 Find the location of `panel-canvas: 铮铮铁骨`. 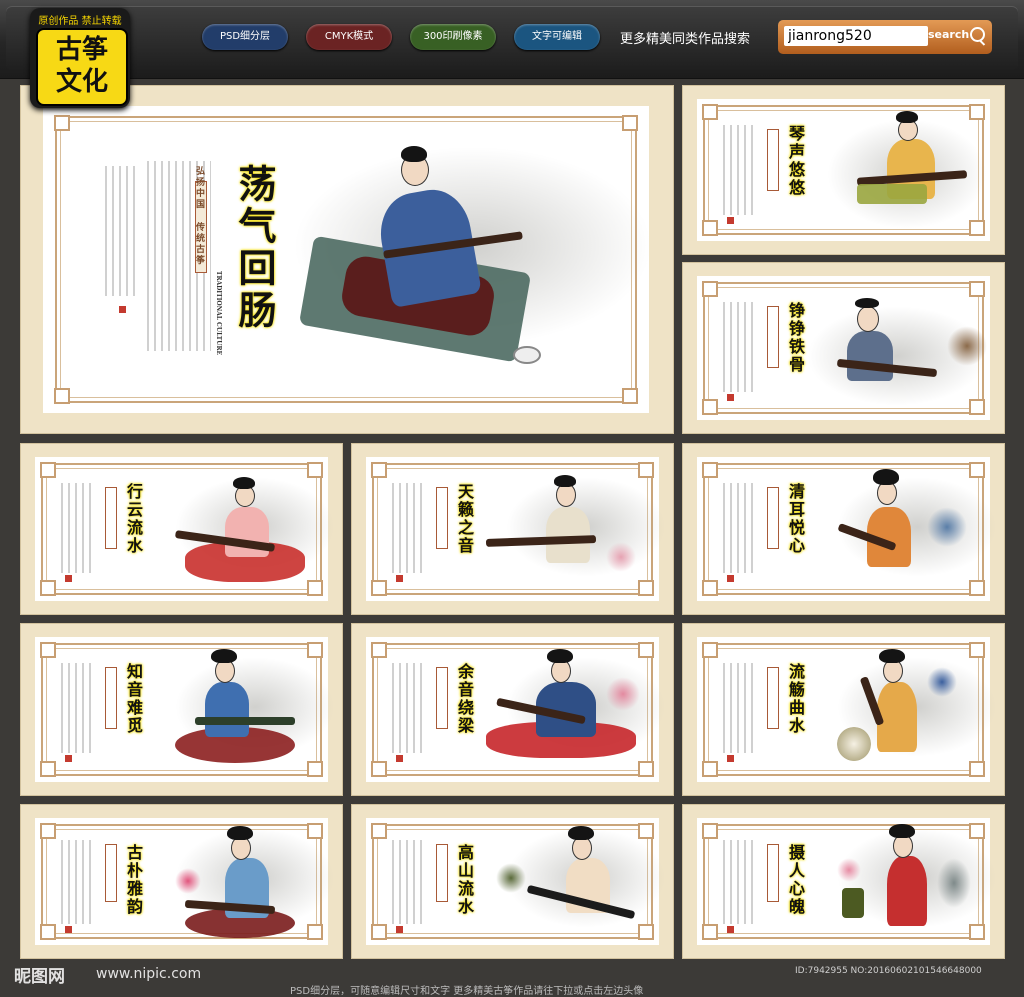

panel-canvas: 铮铮铁骨 is located at coordinates (843, 348).